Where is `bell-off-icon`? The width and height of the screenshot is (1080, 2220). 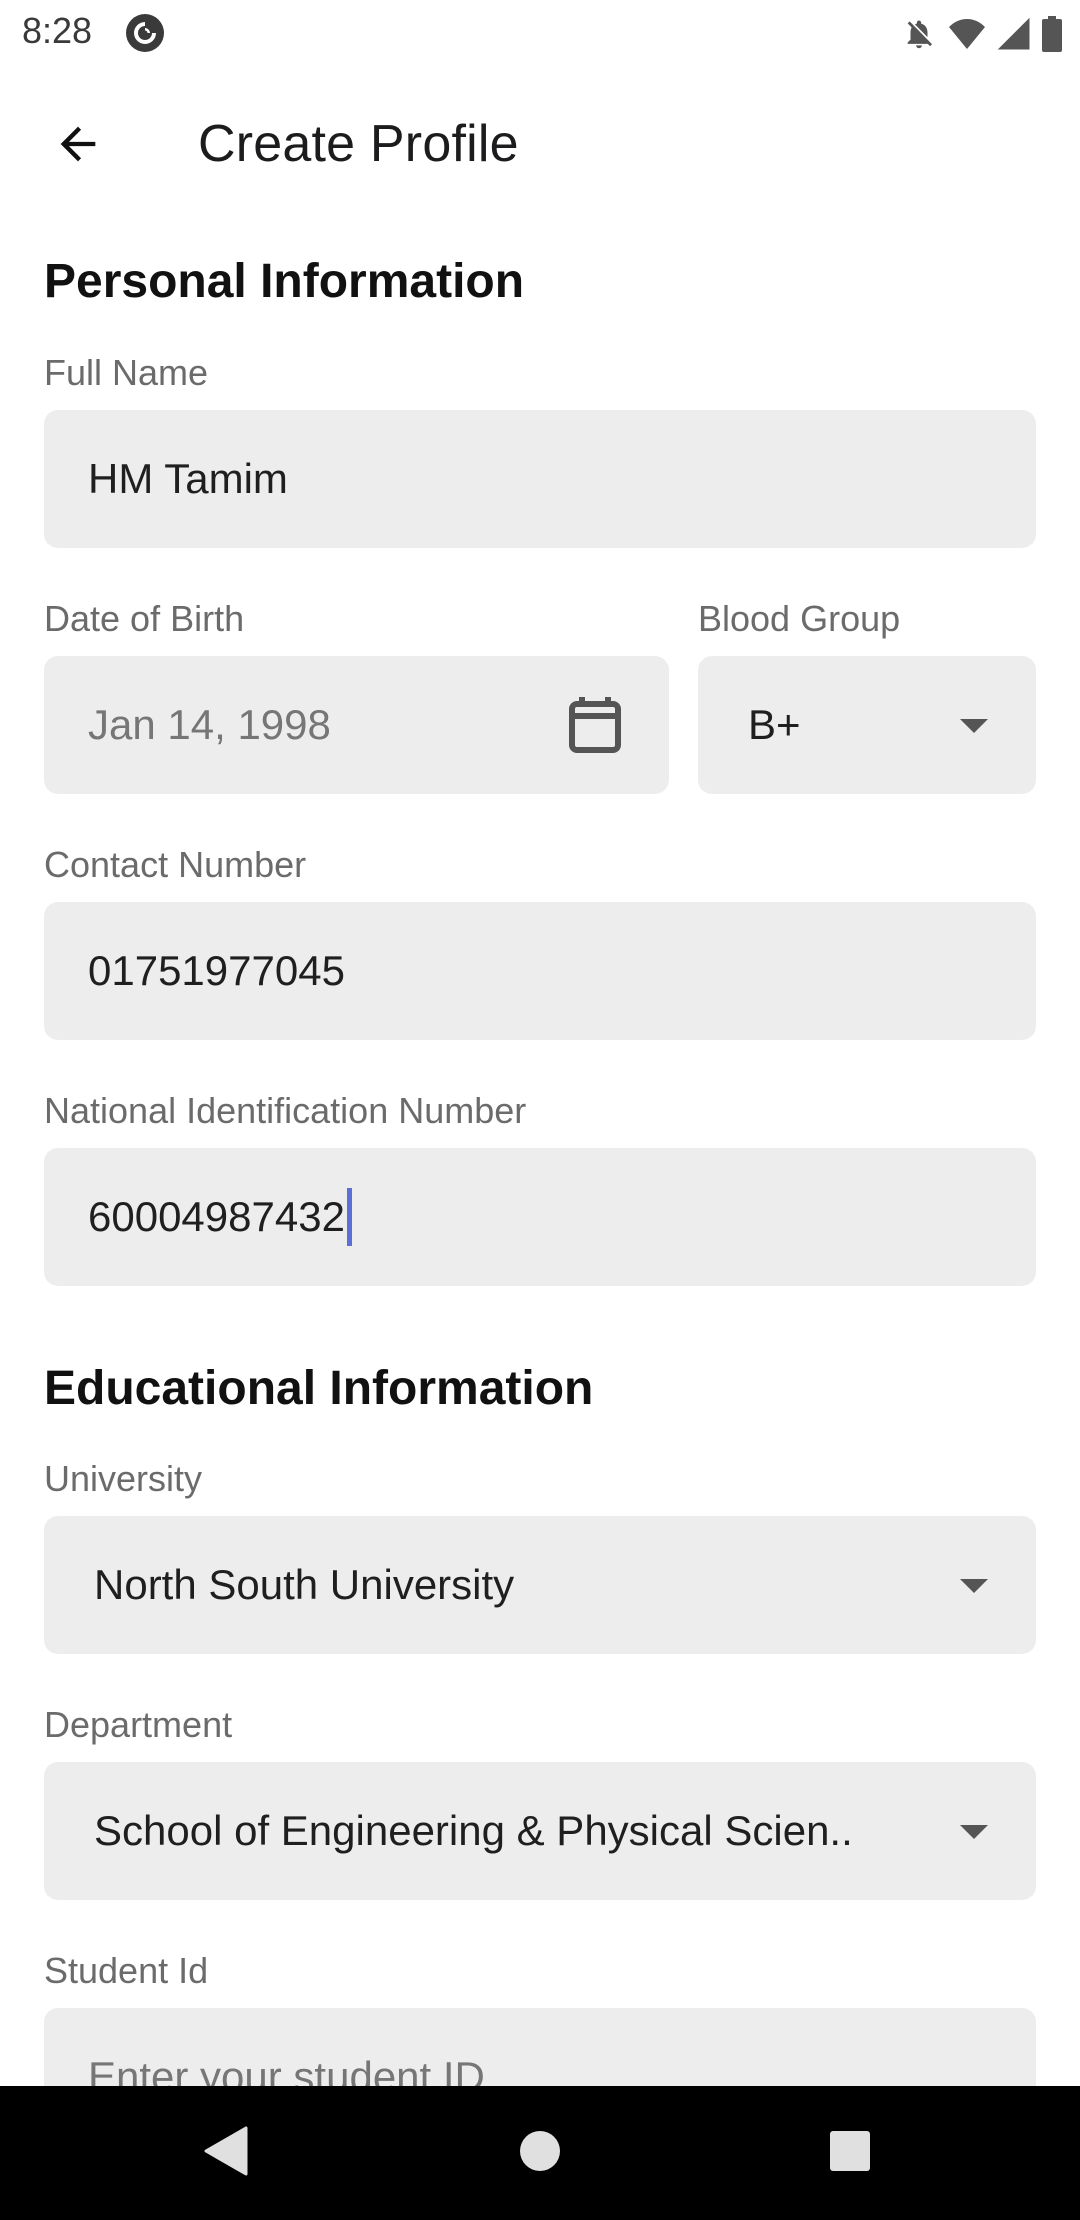
bell-off-icon is located at coordinates (919, 34).